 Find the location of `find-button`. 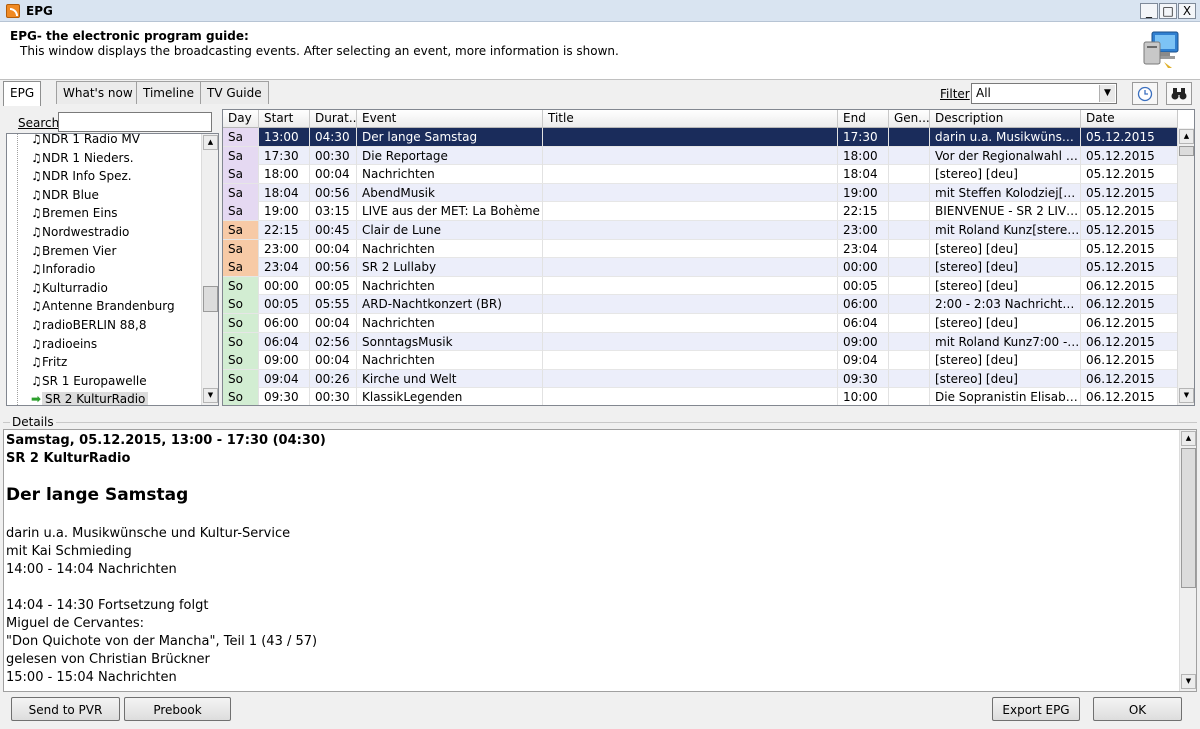

find-button is located at coordinates (1179, 93).